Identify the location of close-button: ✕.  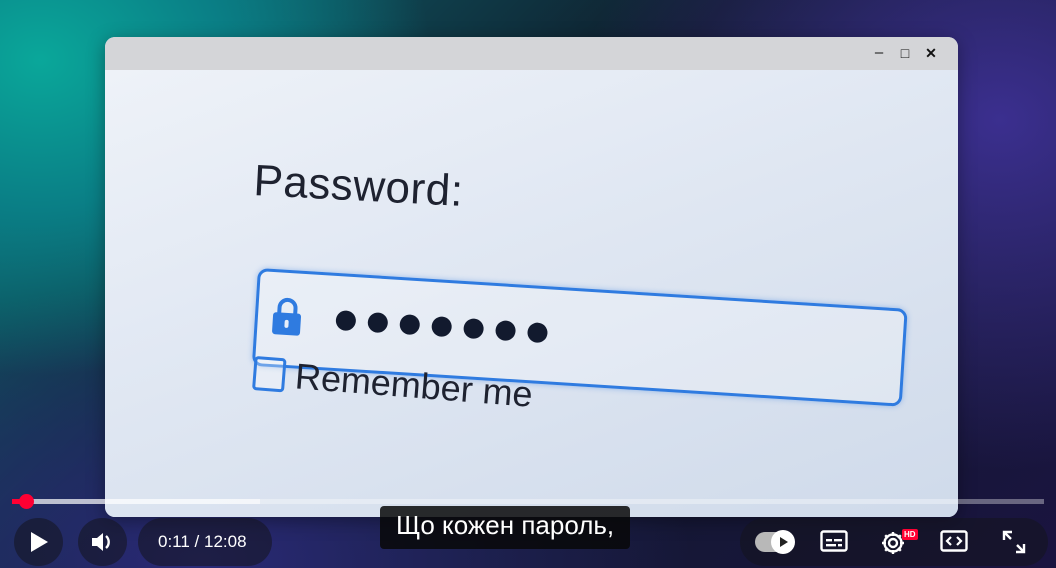
(931, 53).